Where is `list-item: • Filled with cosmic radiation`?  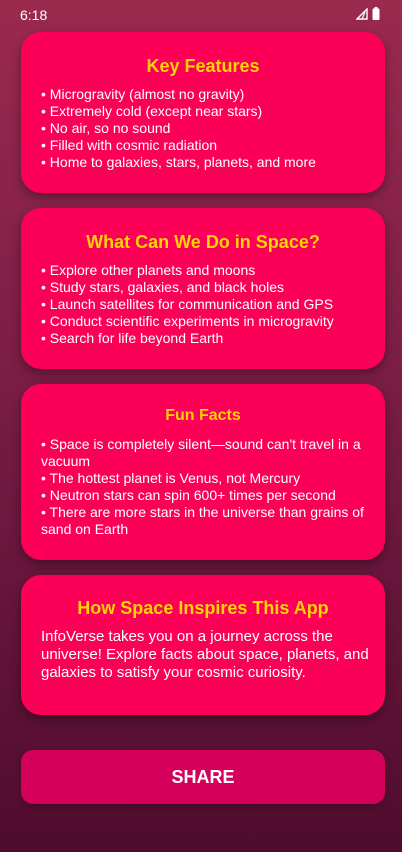
list-item: • Filled with cosmic radiation is located at coordinates (129, 145).